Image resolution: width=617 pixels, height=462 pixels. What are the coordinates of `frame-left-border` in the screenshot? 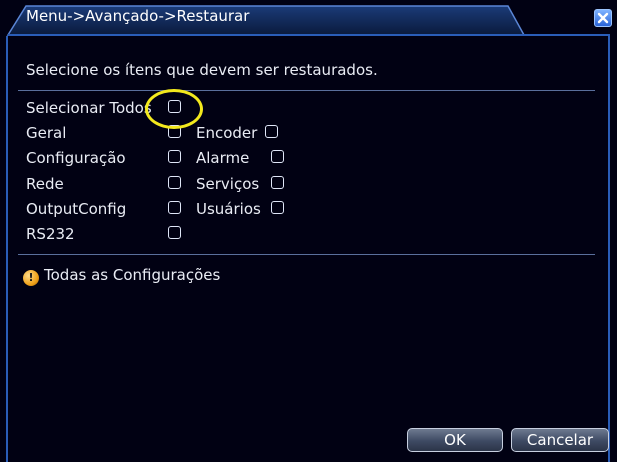 It's located at (7, 249).